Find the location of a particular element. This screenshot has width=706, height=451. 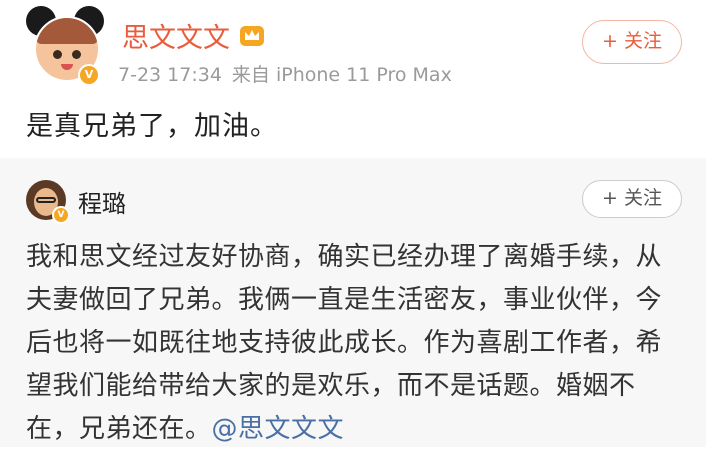

repost-username: 程璐 is located at coordinates (102, 201).